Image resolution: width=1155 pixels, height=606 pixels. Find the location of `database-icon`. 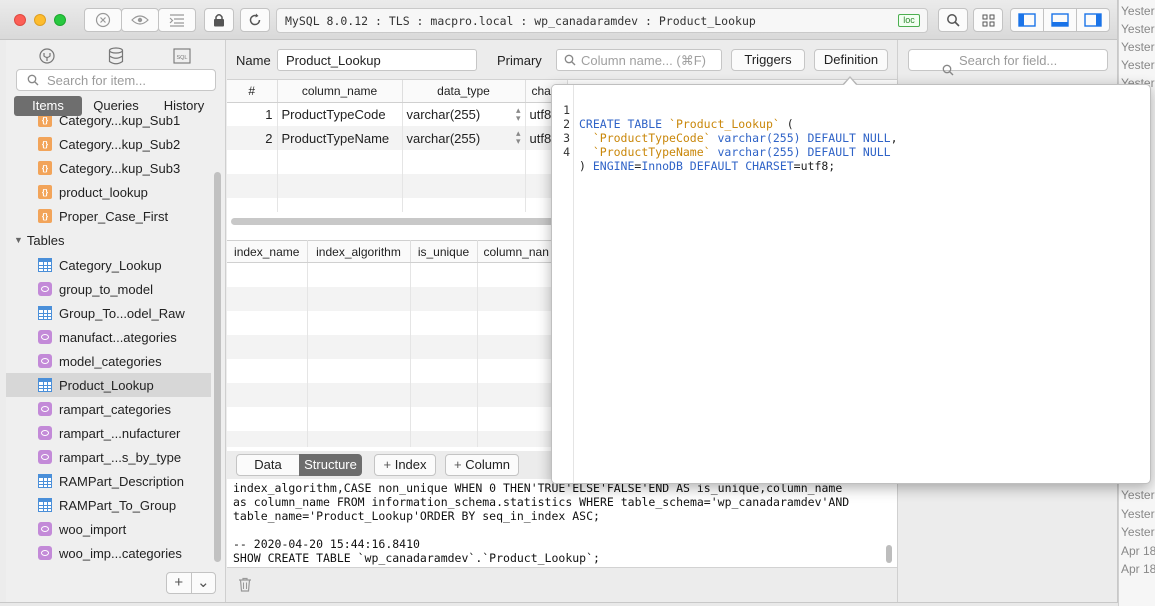

database-icon is located at coordinates (116, 56).